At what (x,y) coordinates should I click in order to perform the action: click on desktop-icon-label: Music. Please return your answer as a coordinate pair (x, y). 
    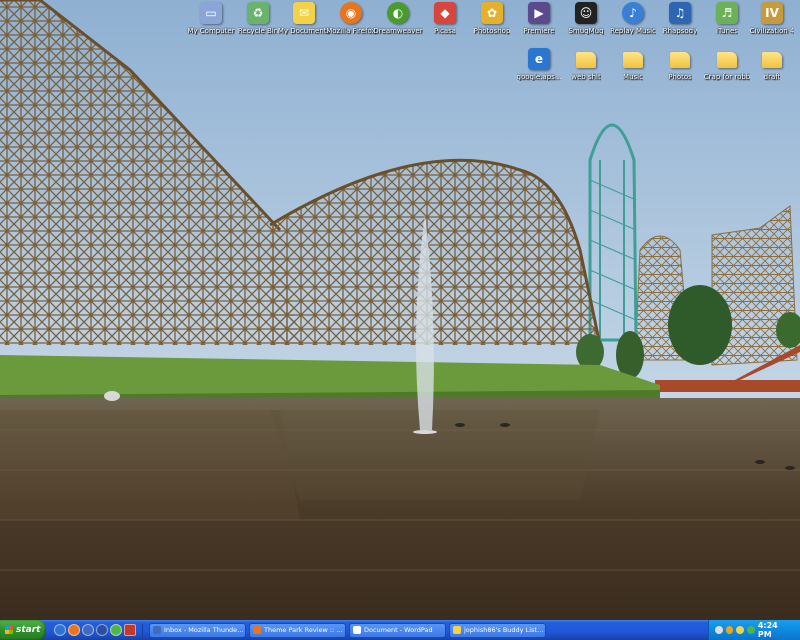
    Looking at the image, I should click on (633, 77).